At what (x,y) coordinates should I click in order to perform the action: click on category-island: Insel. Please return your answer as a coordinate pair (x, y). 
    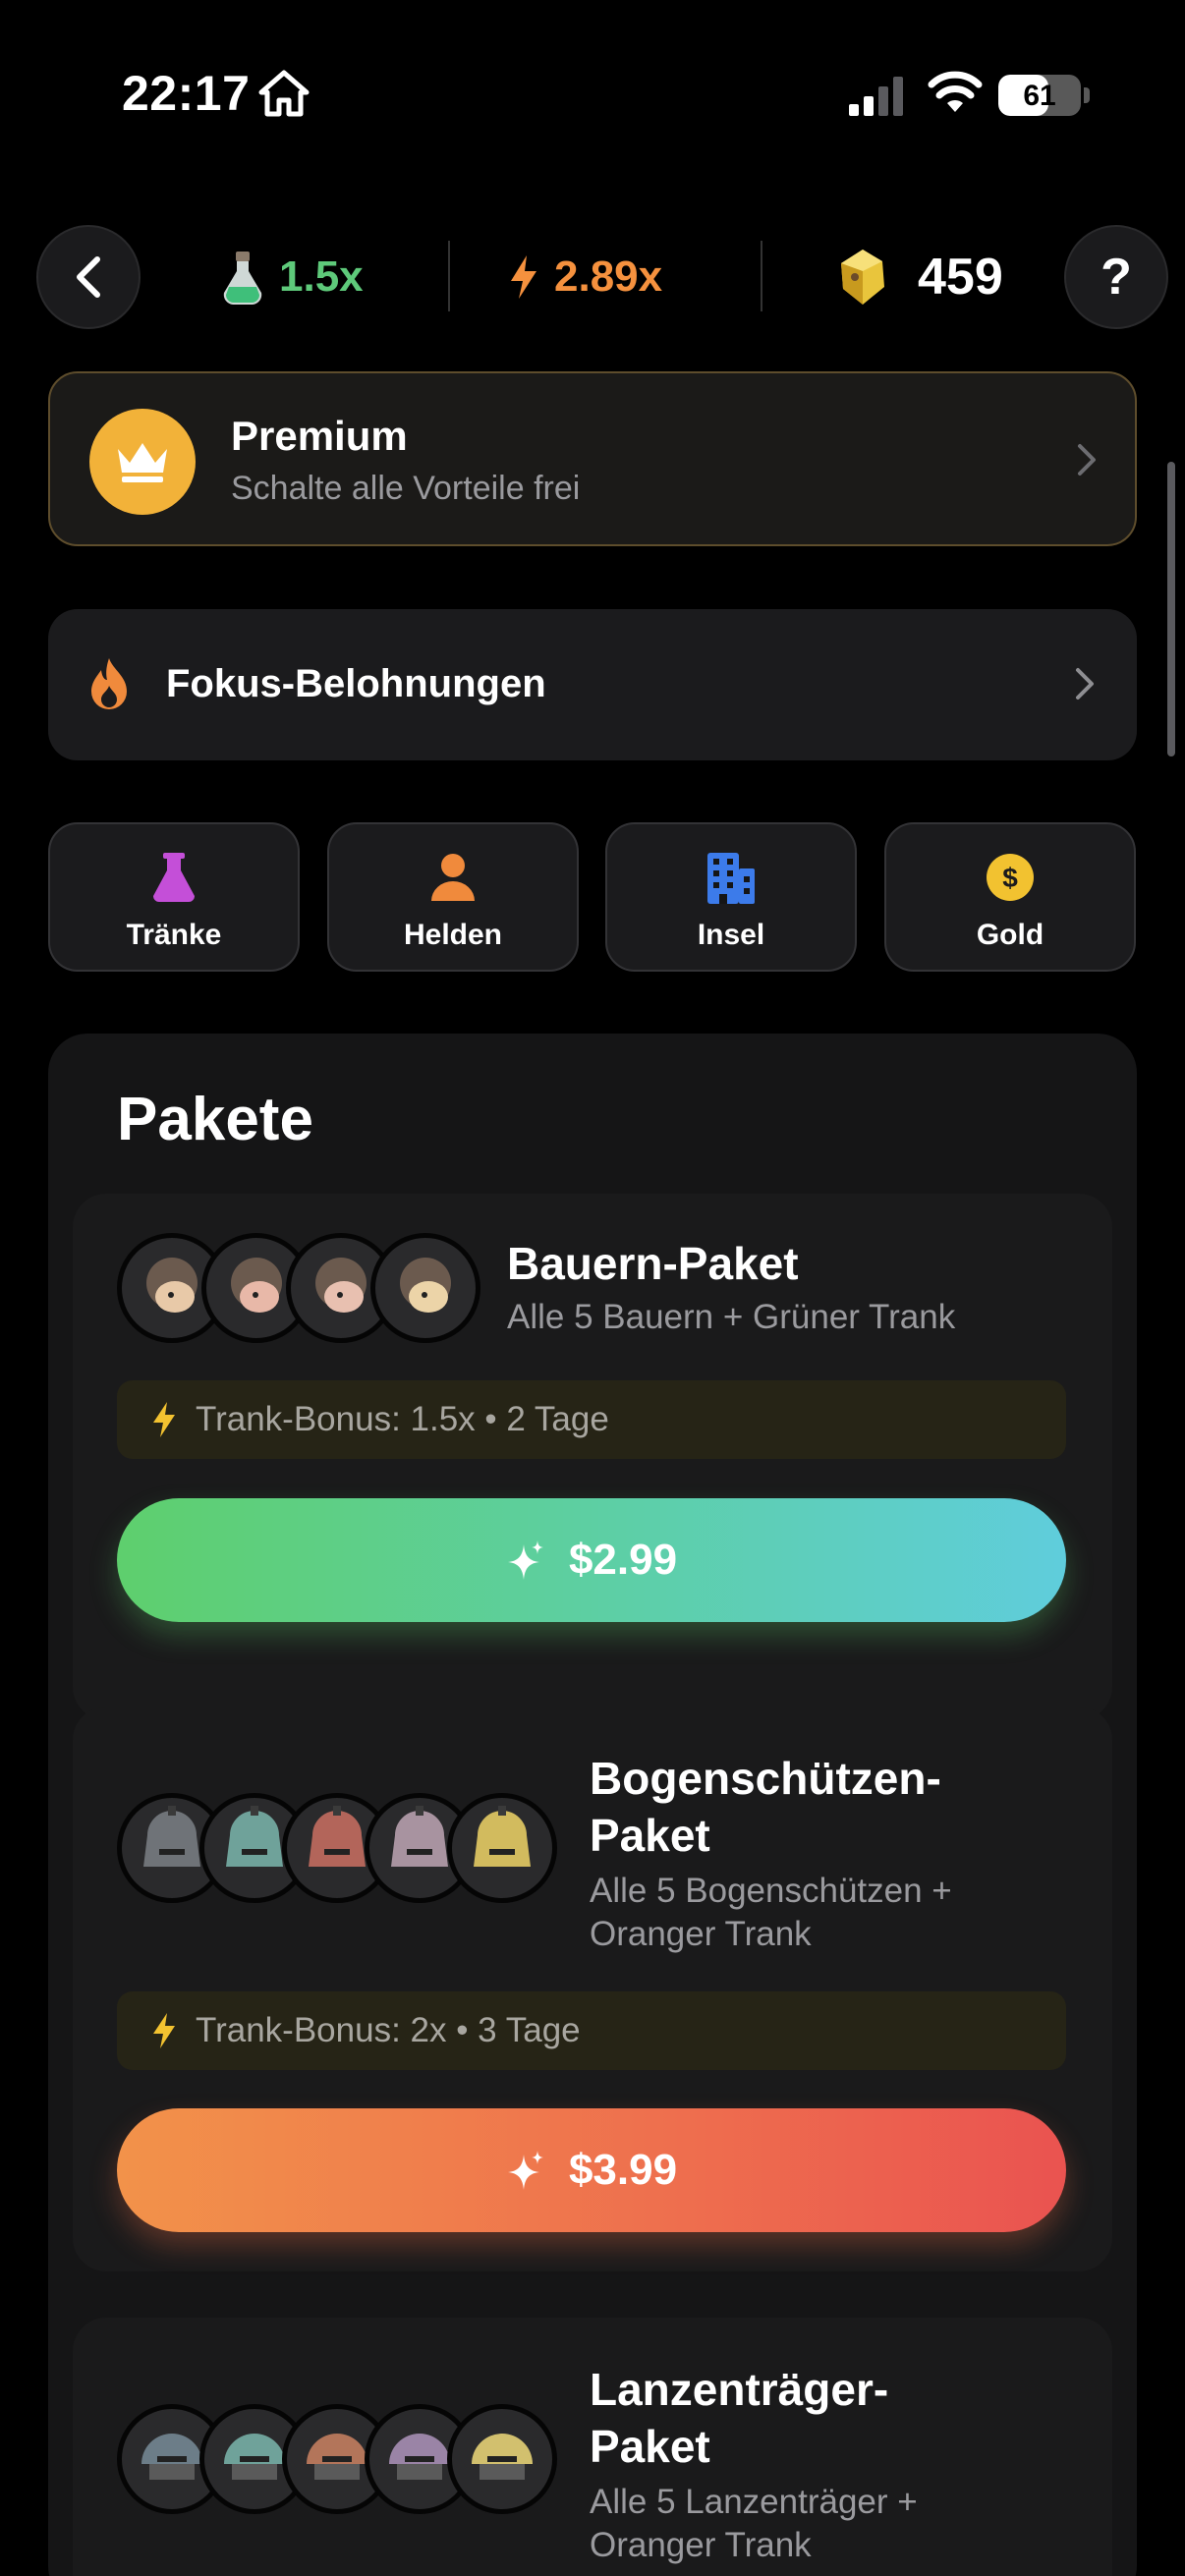
    Looking at the image, I should click on (731, 897).